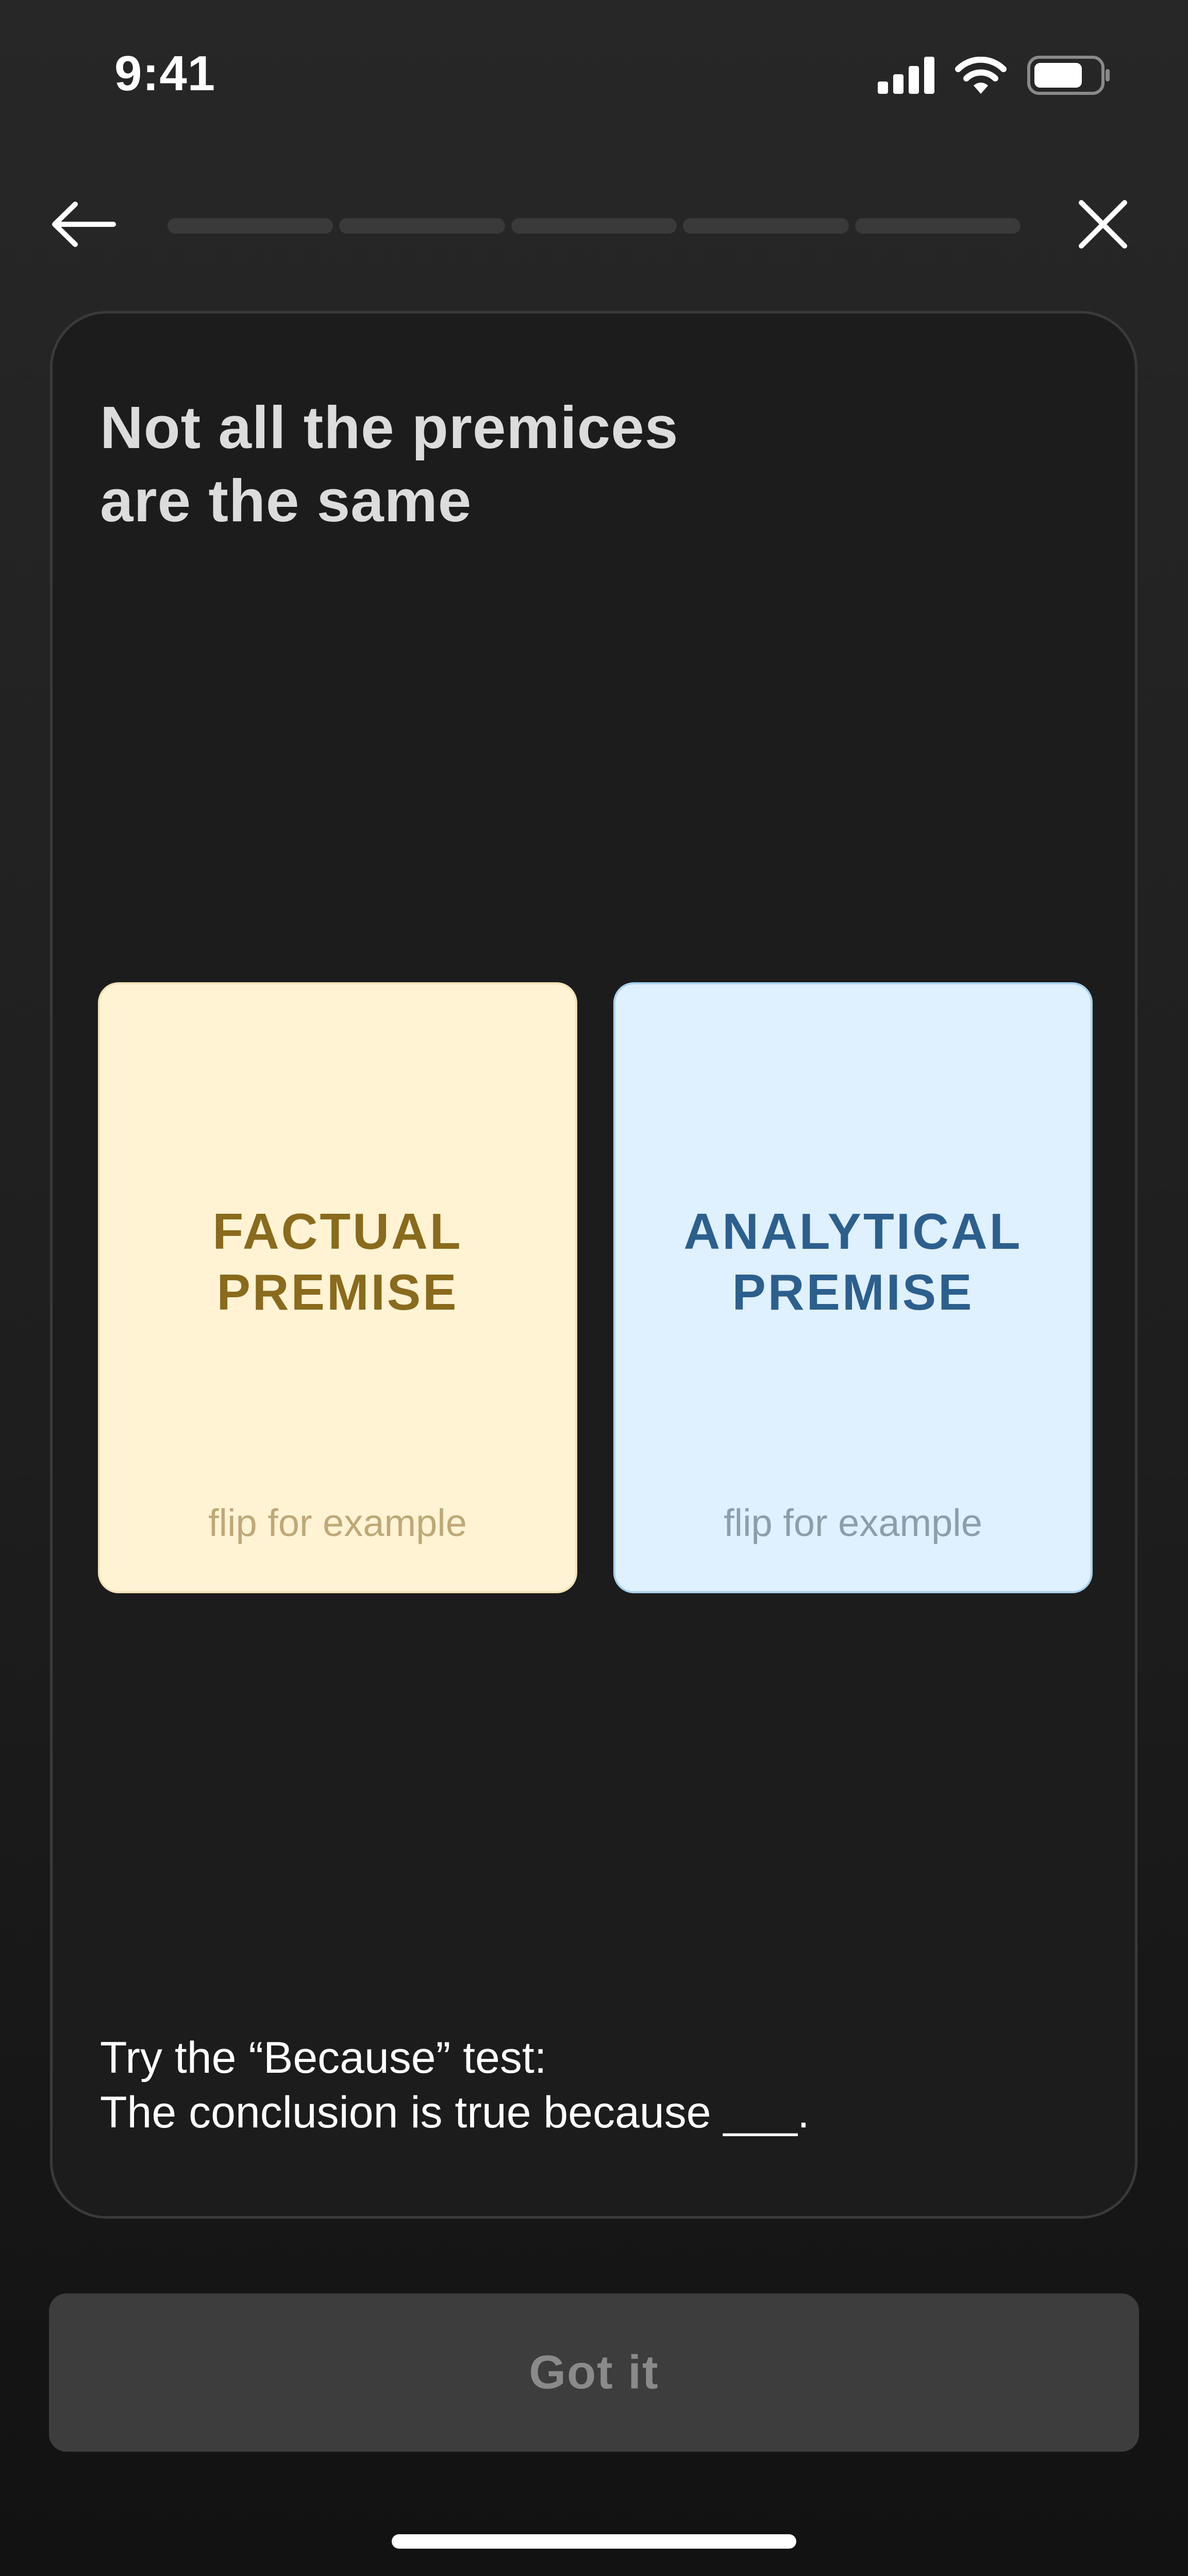 The width and height of the screenshot is (1188, 2576). What do you see at coordinates (594, 2542) in the screenshot?
I see `home-indicator` at bounding box center [594, 2542].